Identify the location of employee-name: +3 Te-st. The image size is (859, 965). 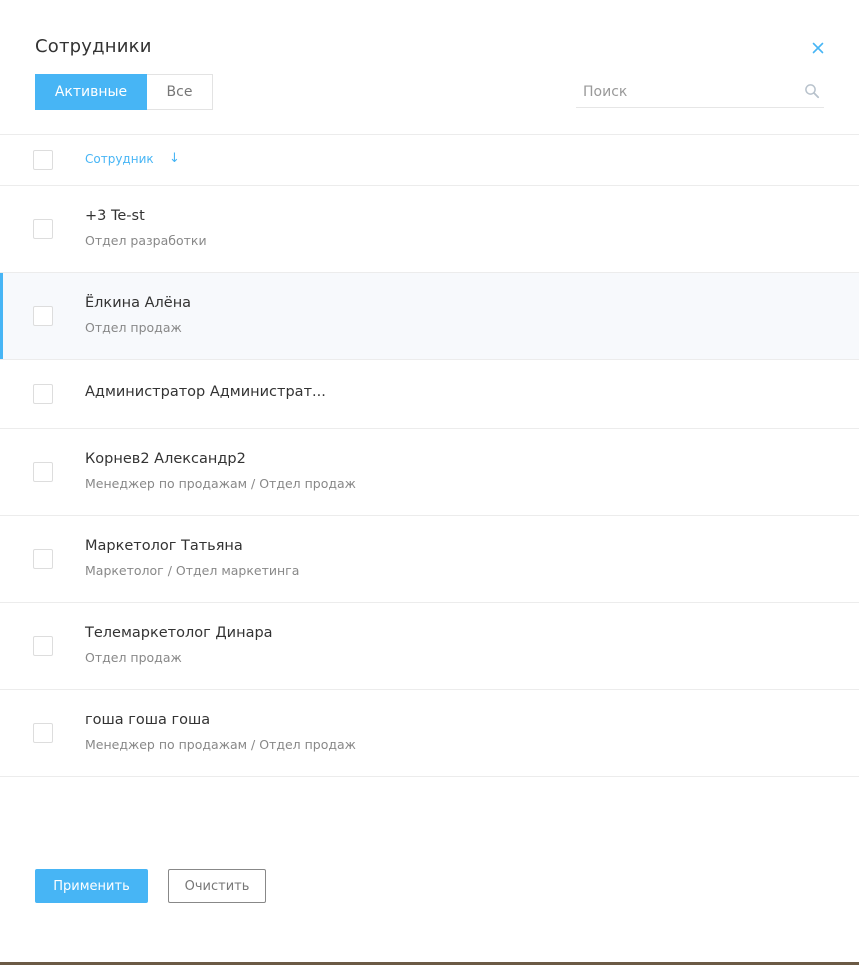
(115, 216).